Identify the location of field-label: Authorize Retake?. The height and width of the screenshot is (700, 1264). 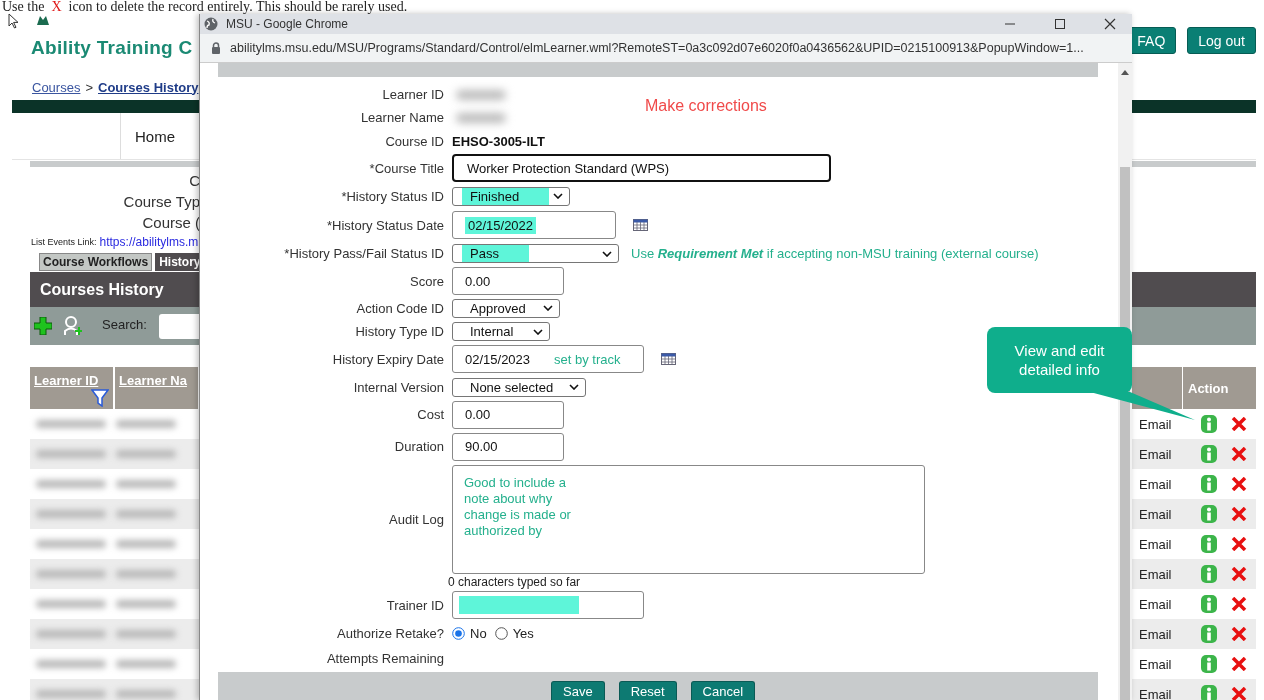
(390, 633).